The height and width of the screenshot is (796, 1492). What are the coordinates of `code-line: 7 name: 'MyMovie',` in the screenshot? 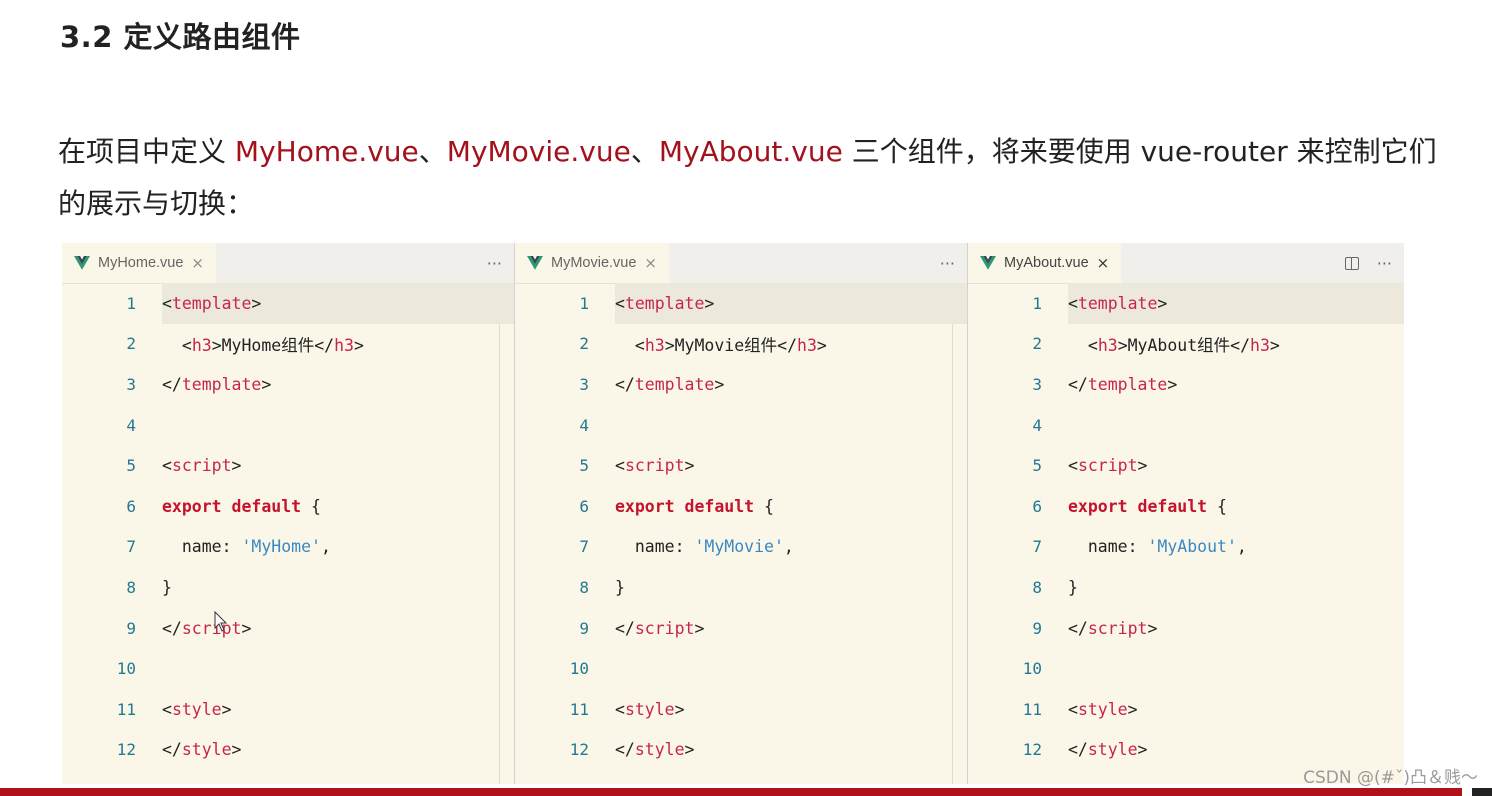 It's located at (741, 547).